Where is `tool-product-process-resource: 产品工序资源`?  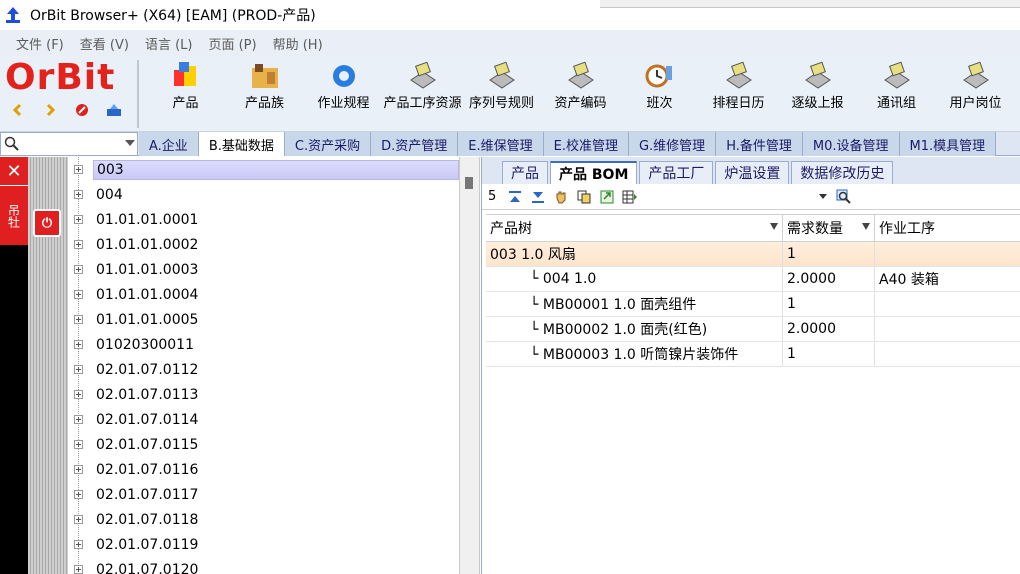 tool-product-process-resource: 产品工序资源 is located at coordinates (422, 94).